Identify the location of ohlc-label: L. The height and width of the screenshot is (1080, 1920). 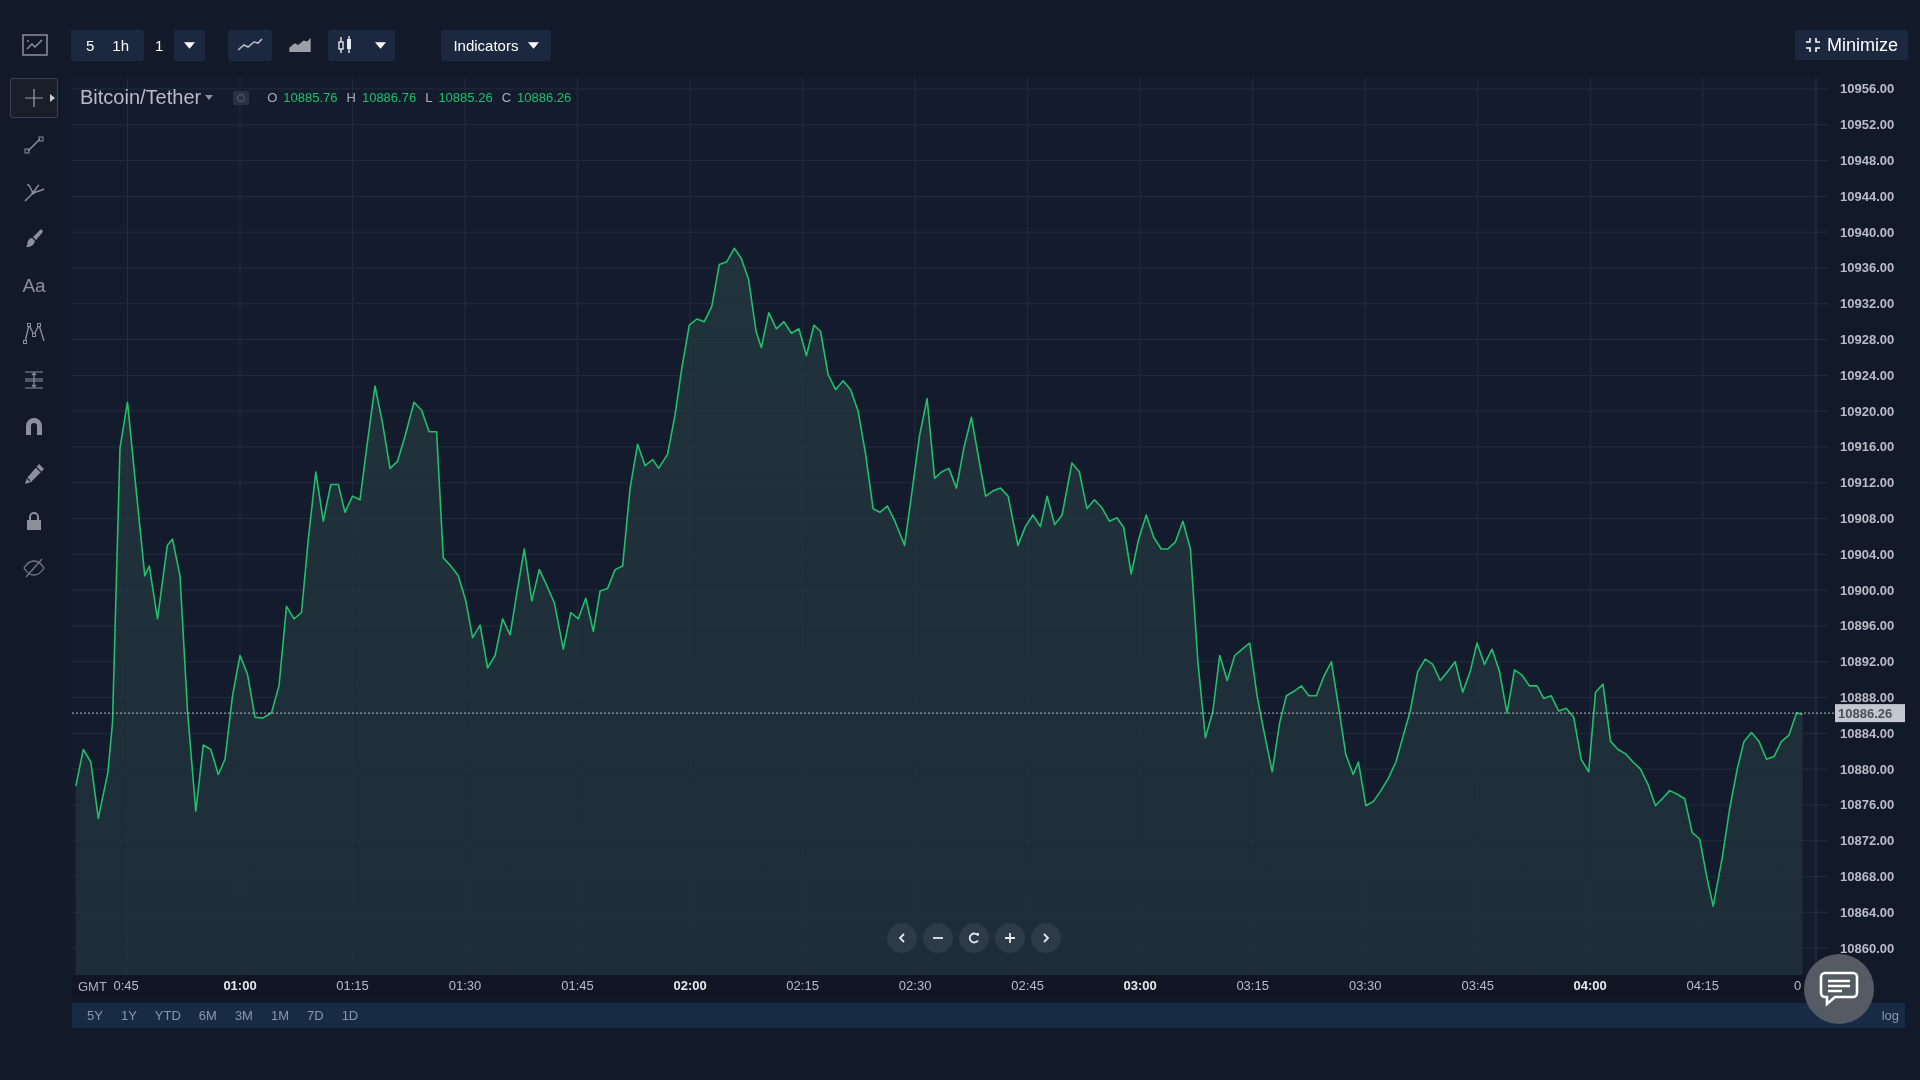
(429, 97).